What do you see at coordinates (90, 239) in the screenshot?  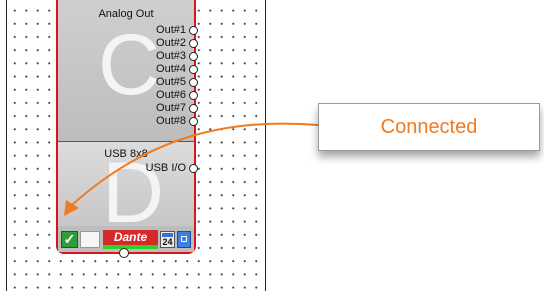 I see `blank-indicator` at bounding box center [90, 239].